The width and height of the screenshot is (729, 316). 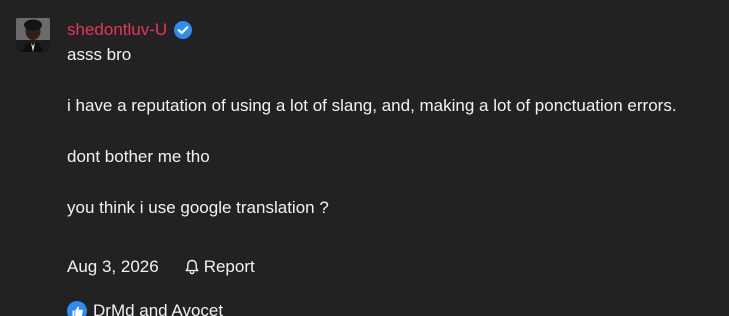 I want to click on avatar-image, so click(x=33, y=35).